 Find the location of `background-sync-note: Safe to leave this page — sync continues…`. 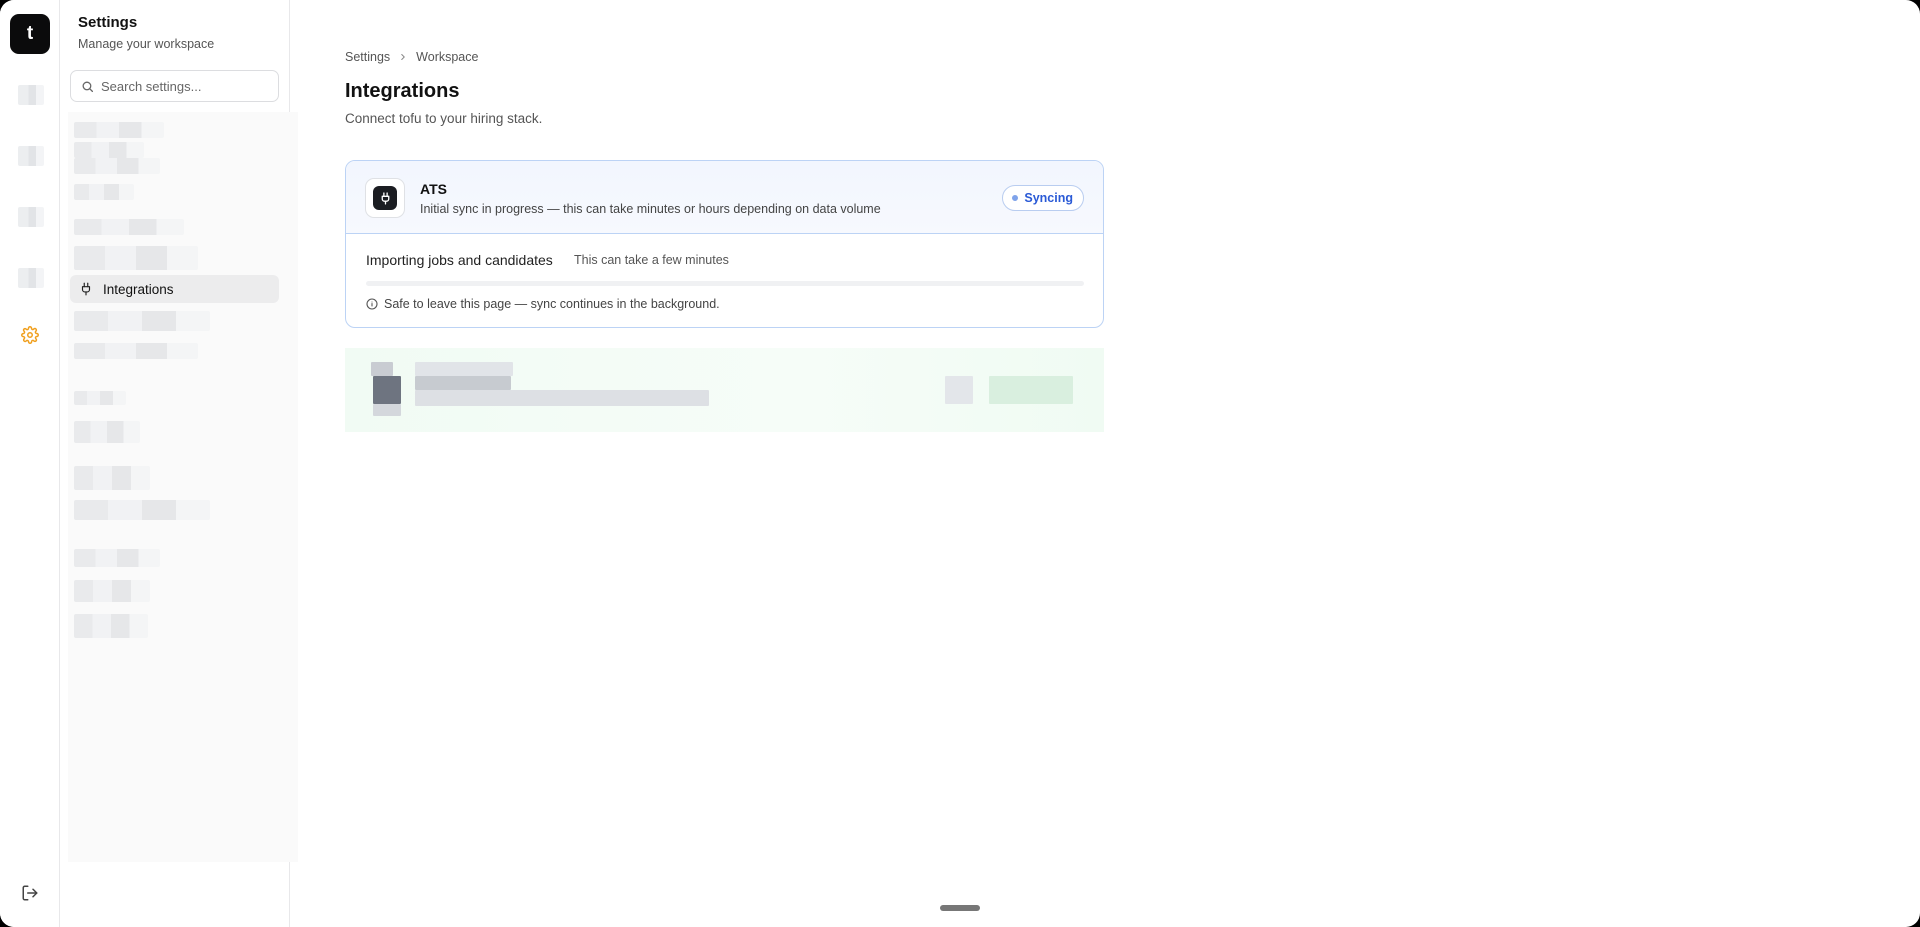

background-sync-note: Safe to leave this page — sync continues… is located at coordinates (543, 304).